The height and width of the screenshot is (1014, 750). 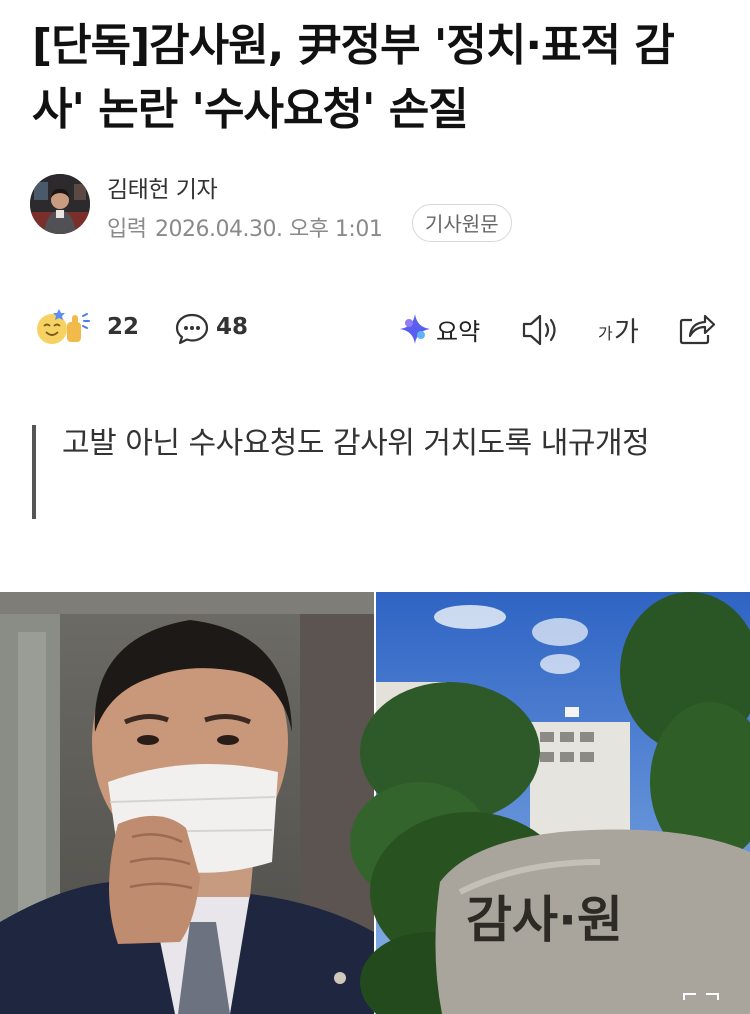 I want to click on publish-label: 입력, so click(x=127, y=229).